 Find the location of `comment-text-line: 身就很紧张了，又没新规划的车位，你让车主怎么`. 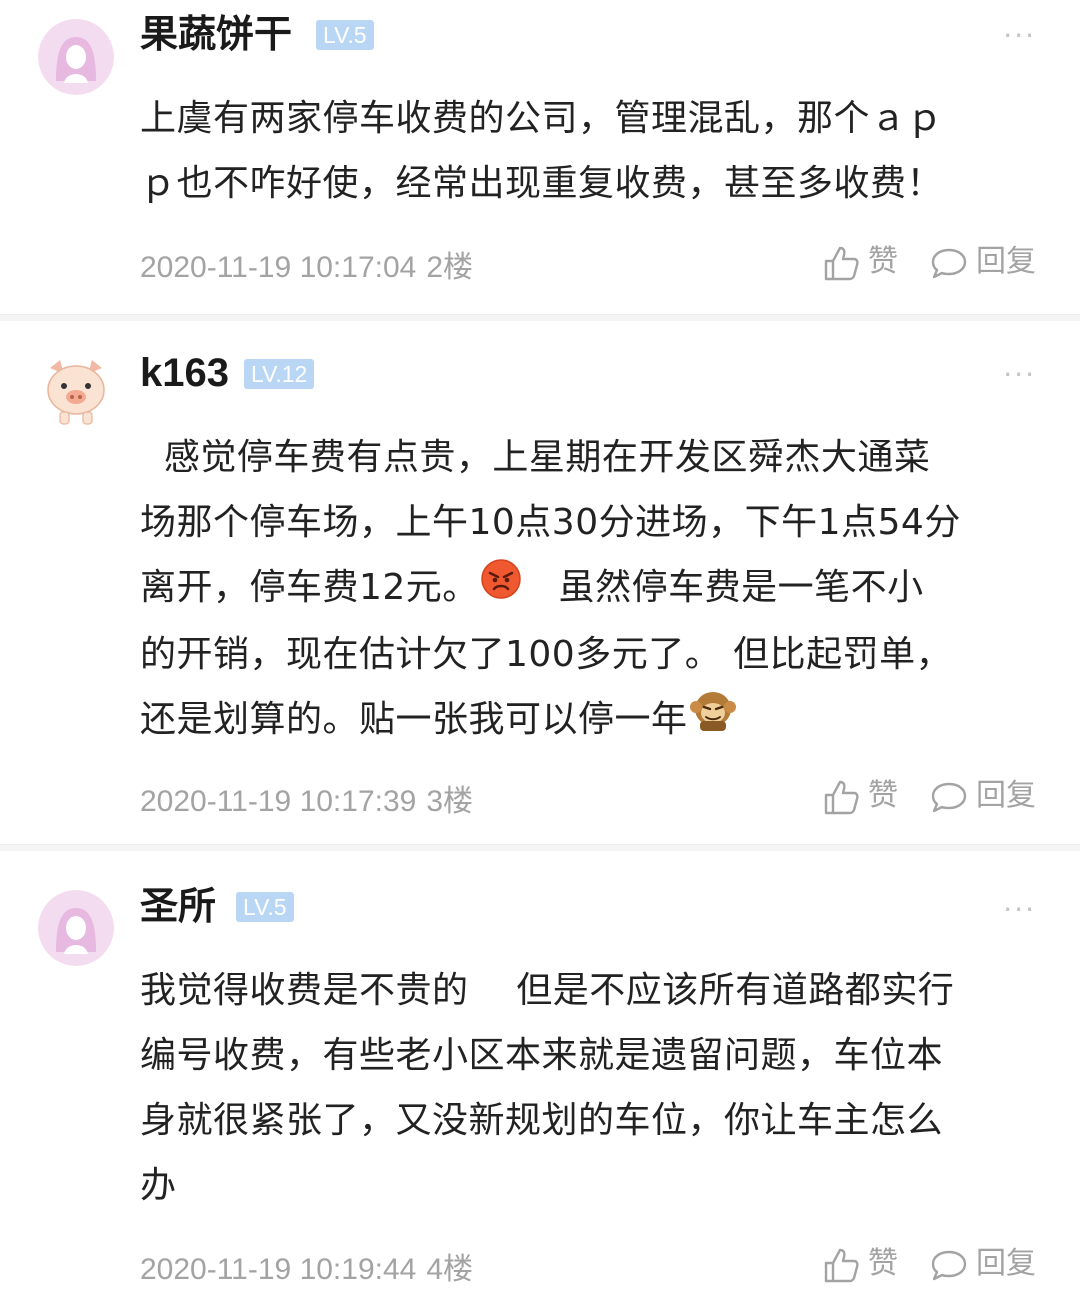

comment-text-line: 身就很紧张了，又没新规划的车位，你让车主怎么 is located at coordinates (542, 1120).